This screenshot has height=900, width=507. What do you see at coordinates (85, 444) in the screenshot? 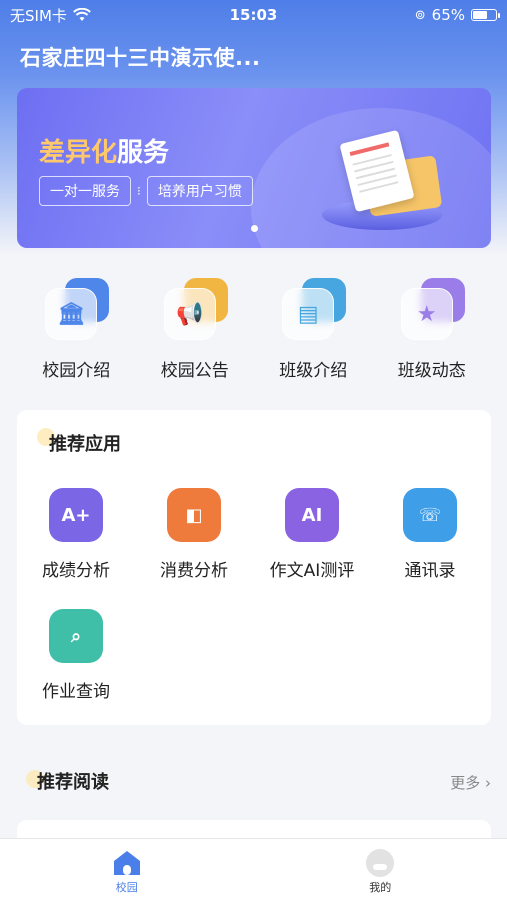
I see `section-title: 推荐应用` at bounding box center [85, 444].